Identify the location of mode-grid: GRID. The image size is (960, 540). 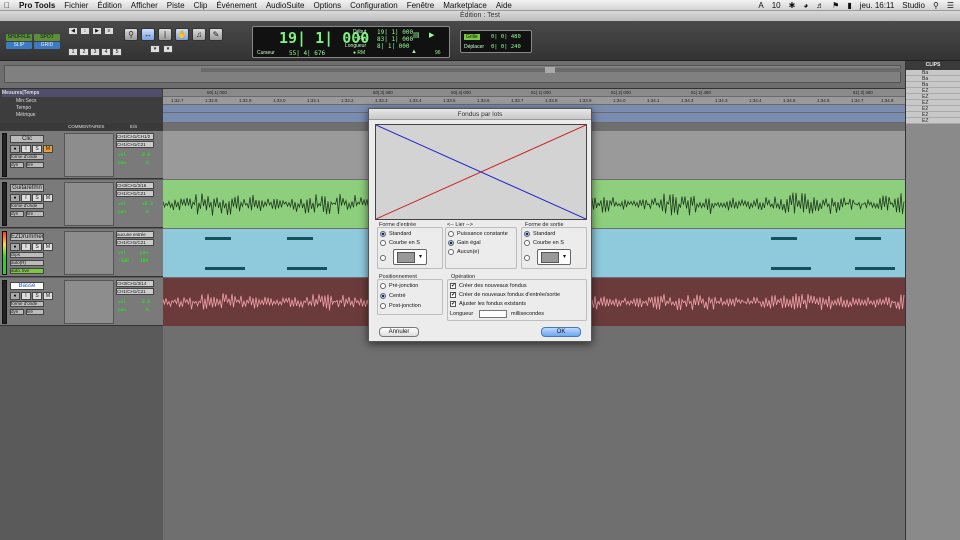
(47, 45).